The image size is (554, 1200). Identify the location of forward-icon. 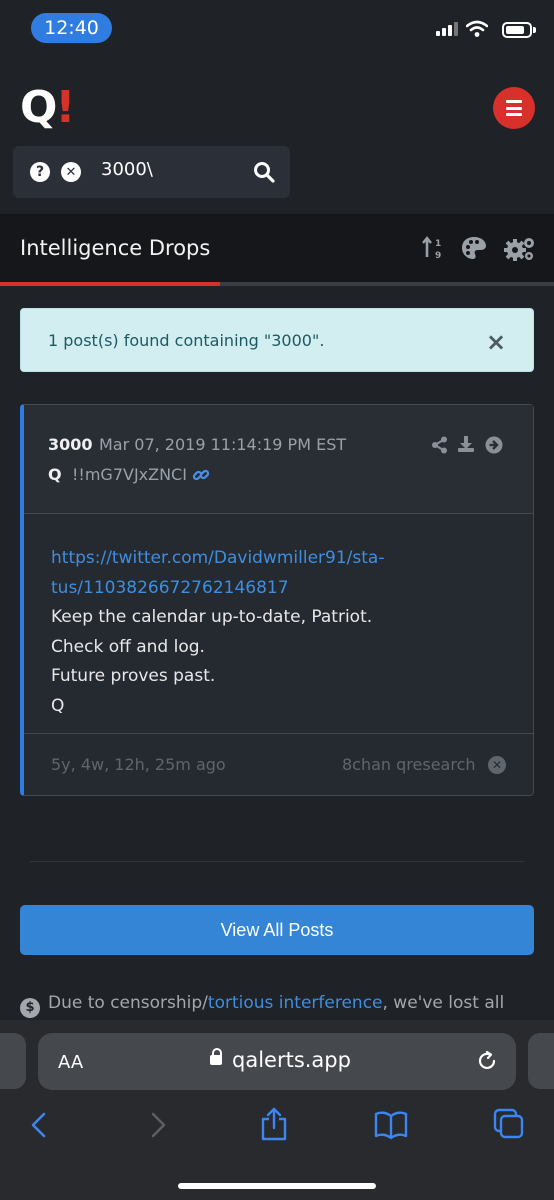
(158, 1125).